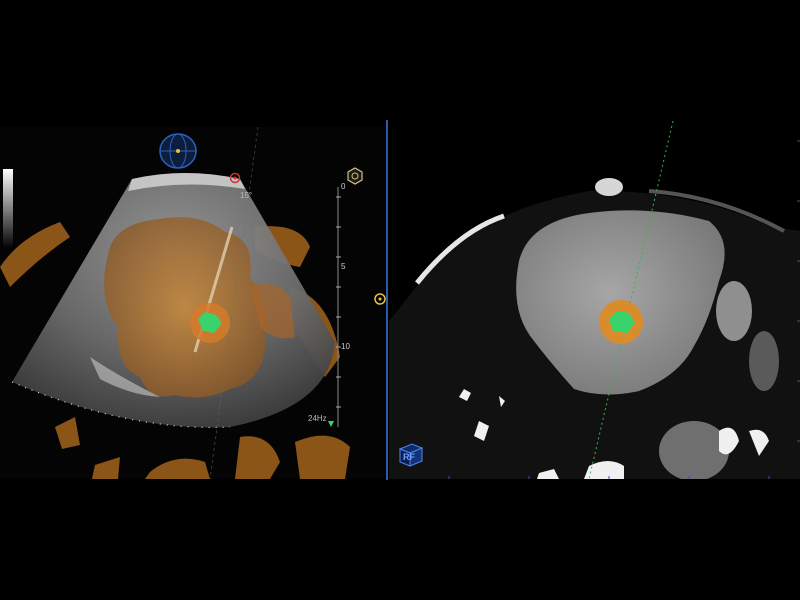 The image size is (800, 600). What do you see at coordinates (343, 266) in the screenshot?
I see `depth-label-5: 5` at bounding box center [343, 266].